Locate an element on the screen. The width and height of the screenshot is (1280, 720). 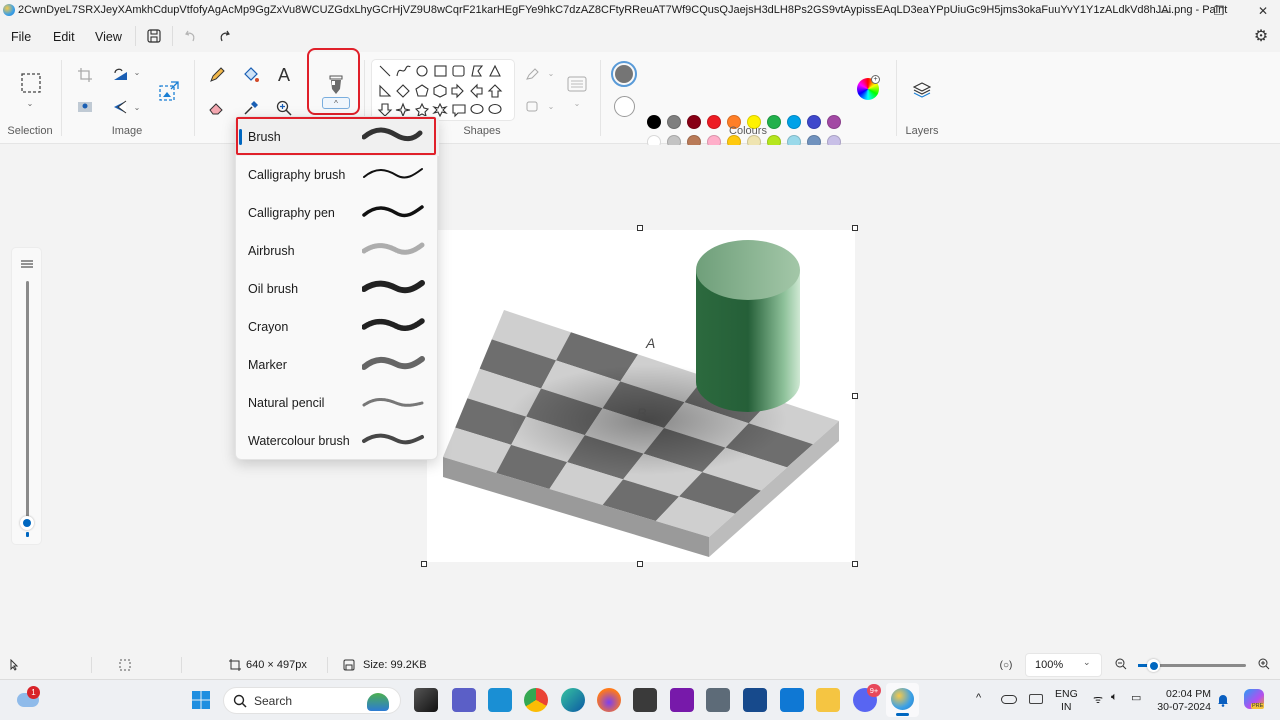
shape-fill-icon is located at coordinates (533, 106).